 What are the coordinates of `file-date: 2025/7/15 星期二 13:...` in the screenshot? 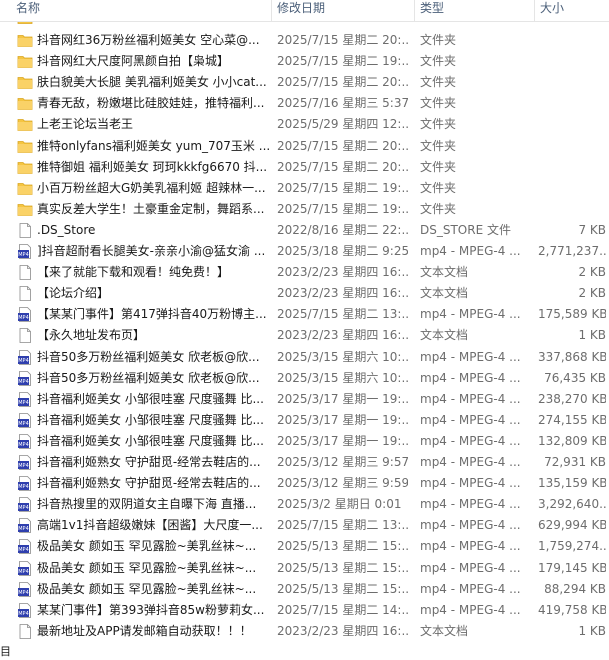 It's located at (342, 525).